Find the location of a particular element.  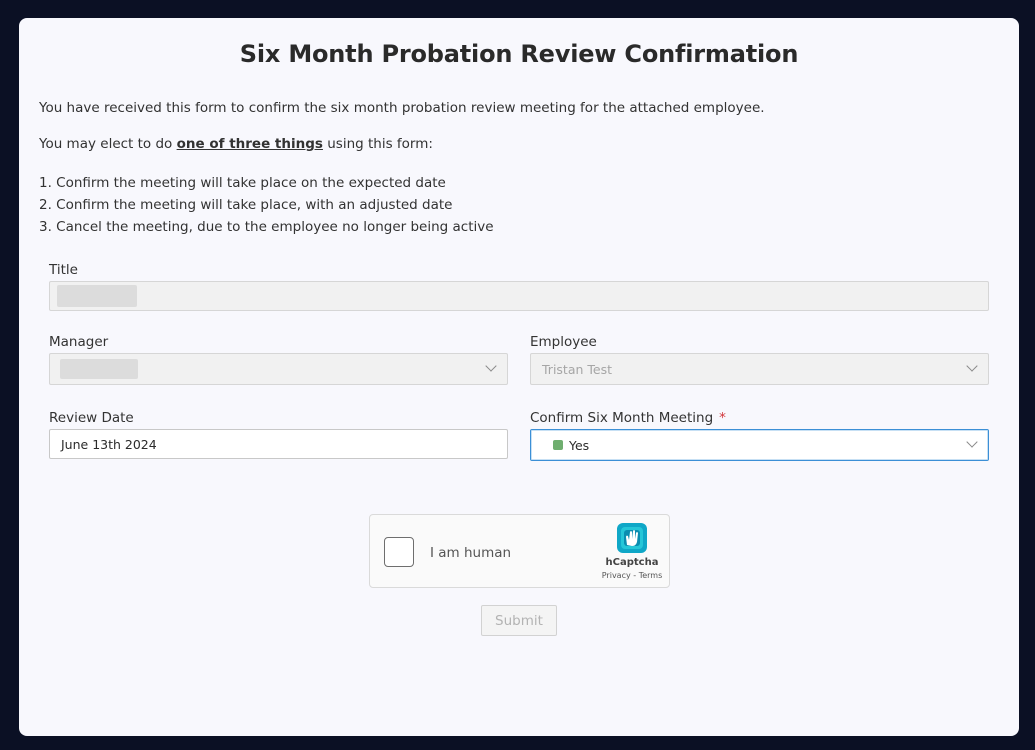

captcha-widget: I am human hCaptcha Privacy - Terms is located at coordinates (519, 551).